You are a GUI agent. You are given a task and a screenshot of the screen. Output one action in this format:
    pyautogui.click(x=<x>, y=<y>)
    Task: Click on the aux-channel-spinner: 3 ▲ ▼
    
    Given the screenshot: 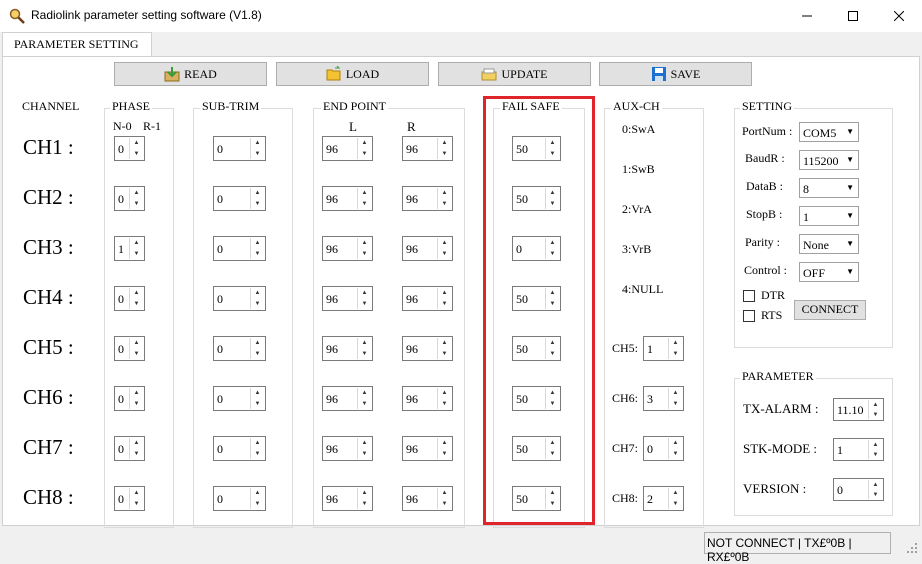 What is the action you would take?
    pyautogui.click(x=663, y=398)
    